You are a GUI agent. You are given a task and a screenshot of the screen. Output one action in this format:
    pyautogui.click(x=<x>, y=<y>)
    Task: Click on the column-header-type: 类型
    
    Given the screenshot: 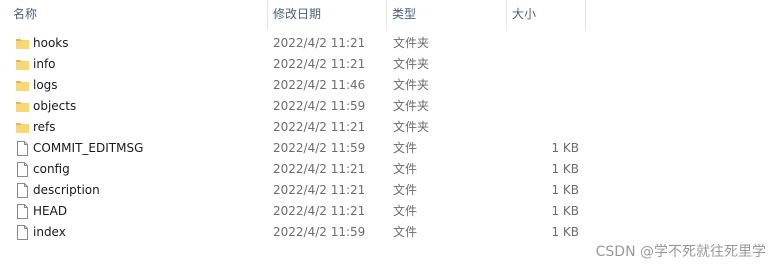 What is the action you would take?
    pyautogui.click(x=447, y=15)
    